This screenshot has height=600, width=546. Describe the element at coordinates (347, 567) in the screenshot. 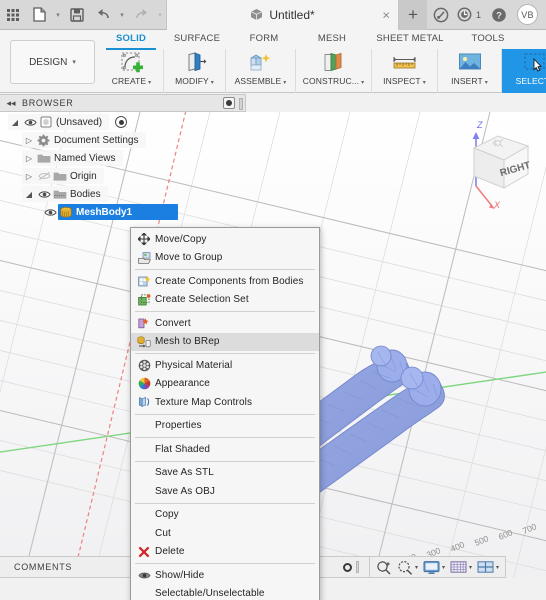

I see `comment-dot-icon` at that location.